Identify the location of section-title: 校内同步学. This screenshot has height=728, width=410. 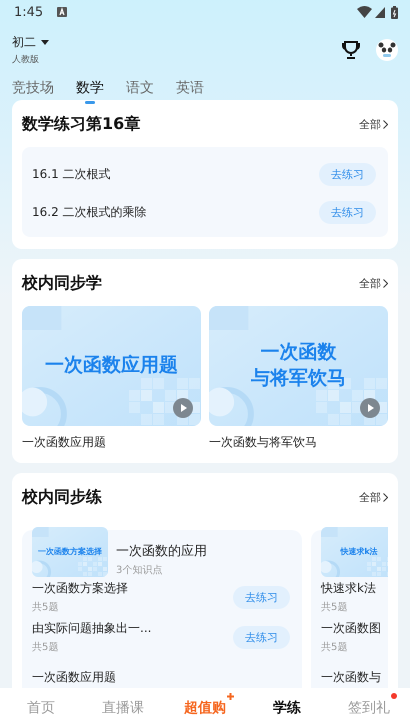
(62, 283).